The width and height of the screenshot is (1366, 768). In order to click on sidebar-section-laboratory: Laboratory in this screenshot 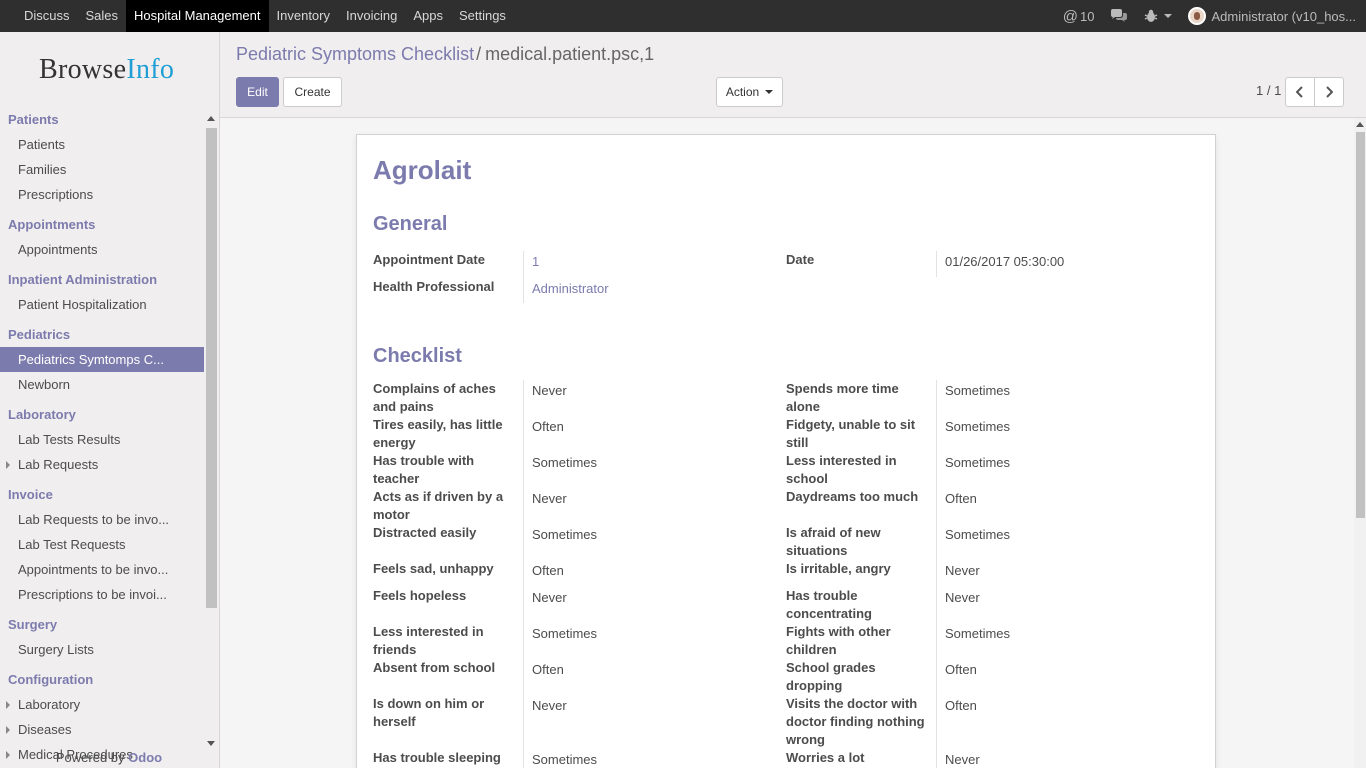, I will do `click(102, 415)`.